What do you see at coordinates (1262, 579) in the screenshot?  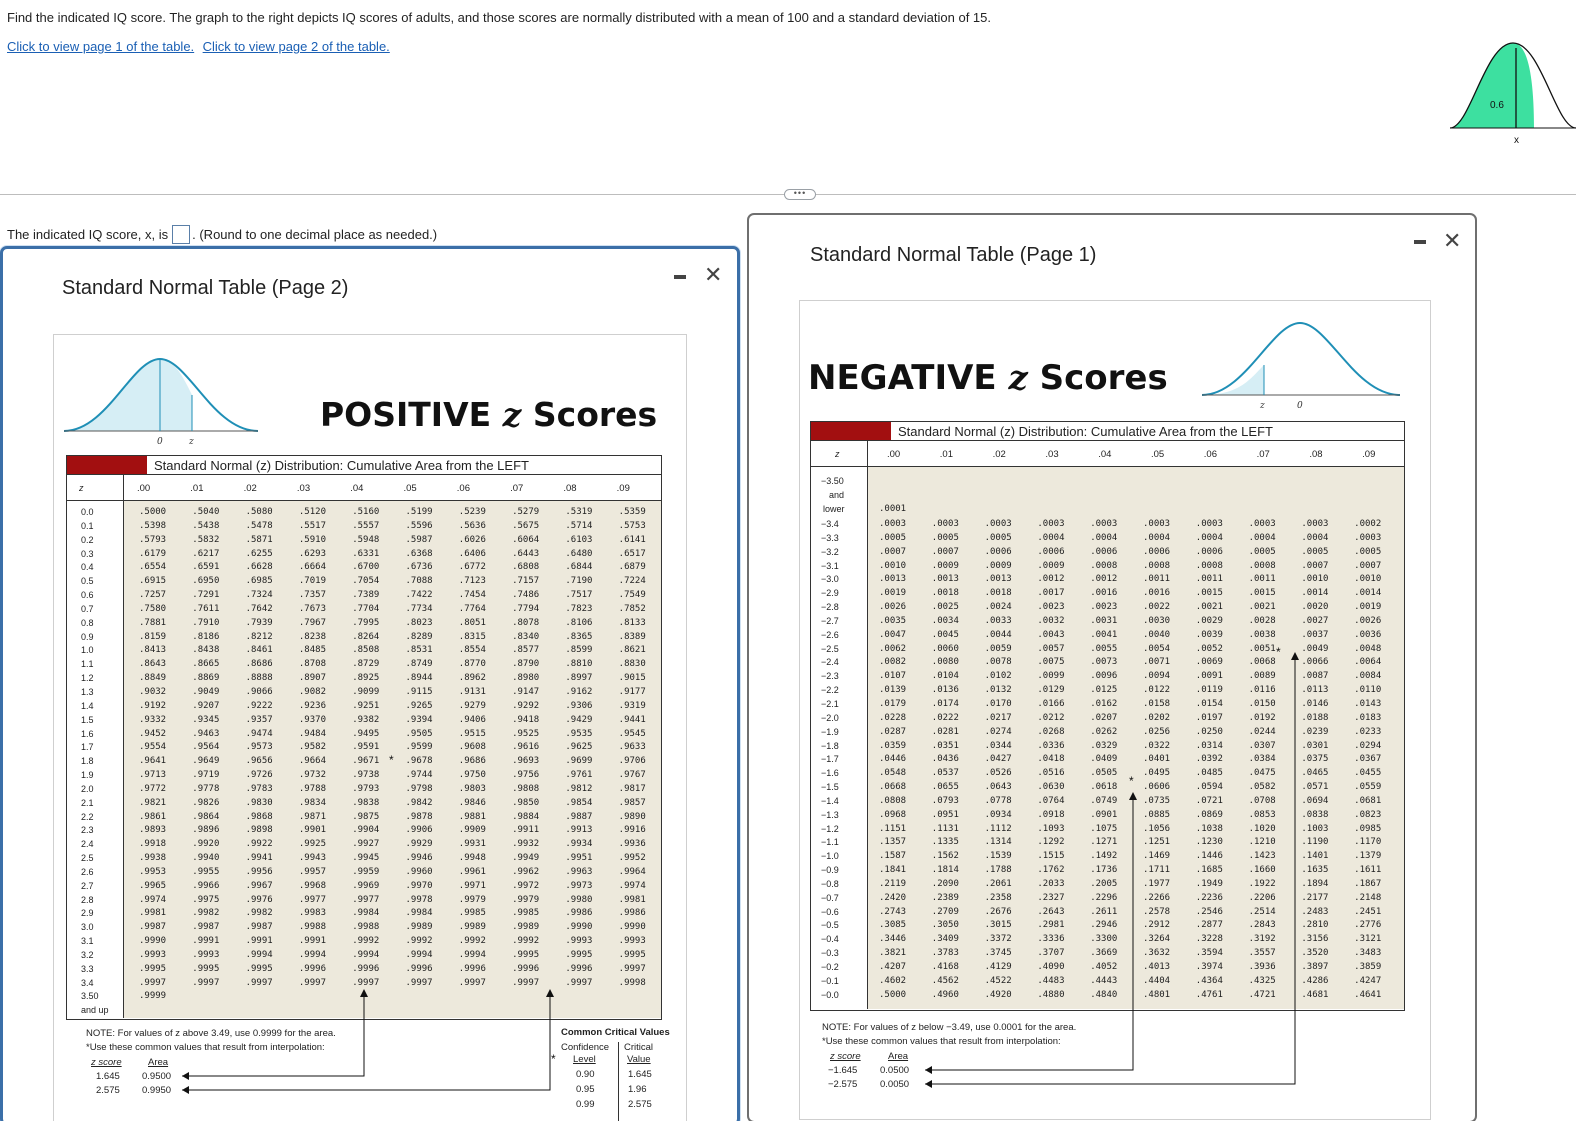 I see `table-cell: .0011` at bounding box center [1262, 579].